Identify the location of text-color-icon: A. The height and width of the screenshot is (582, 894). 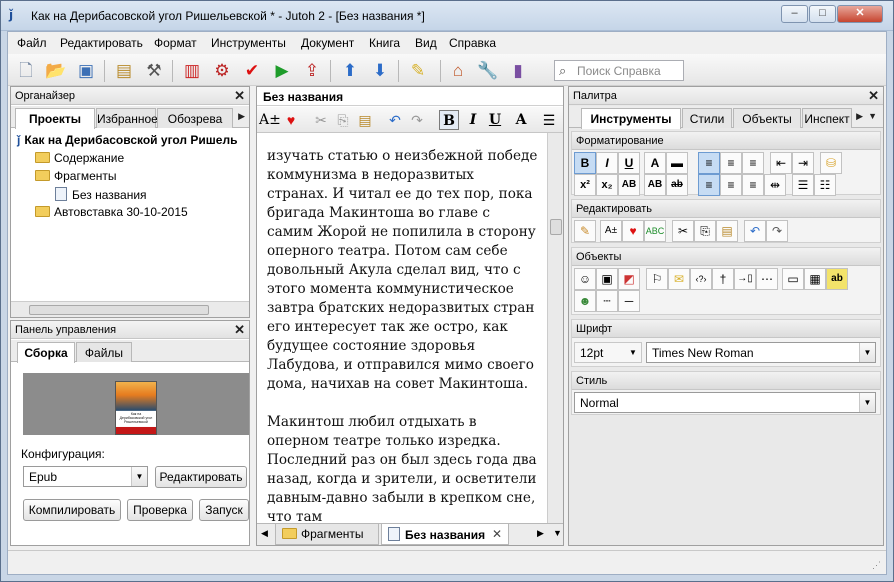
(521, 120).